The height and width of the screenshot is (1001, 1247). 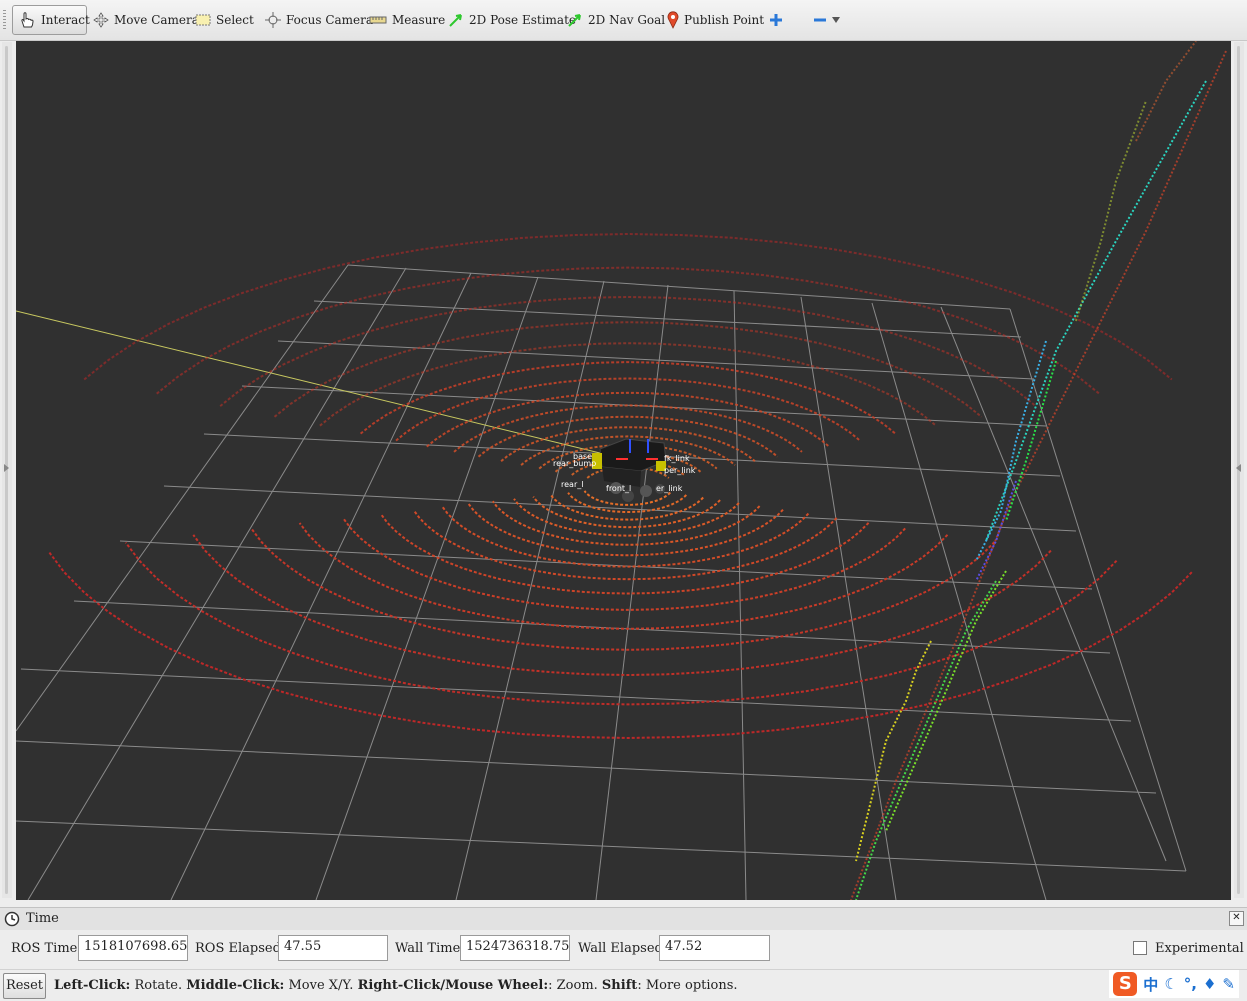 I want to click on expand-left-arrow-icon, so click(x=6, y=468).